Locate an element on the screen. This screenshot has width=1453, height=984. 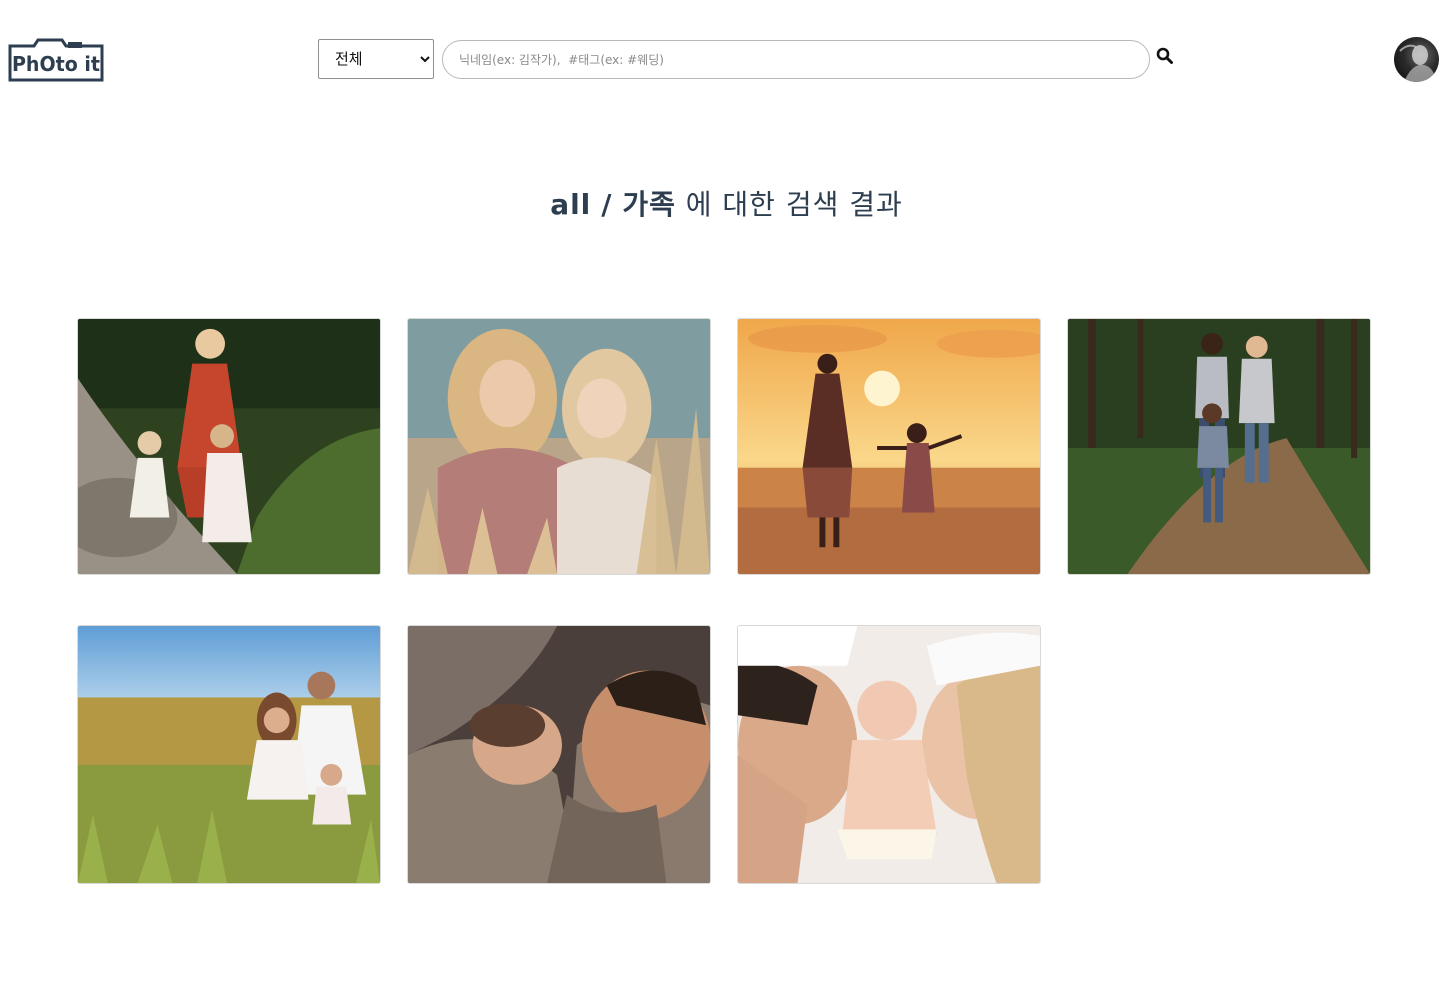
photoit-logo: PhOto it is located at coordinates (56, 60).